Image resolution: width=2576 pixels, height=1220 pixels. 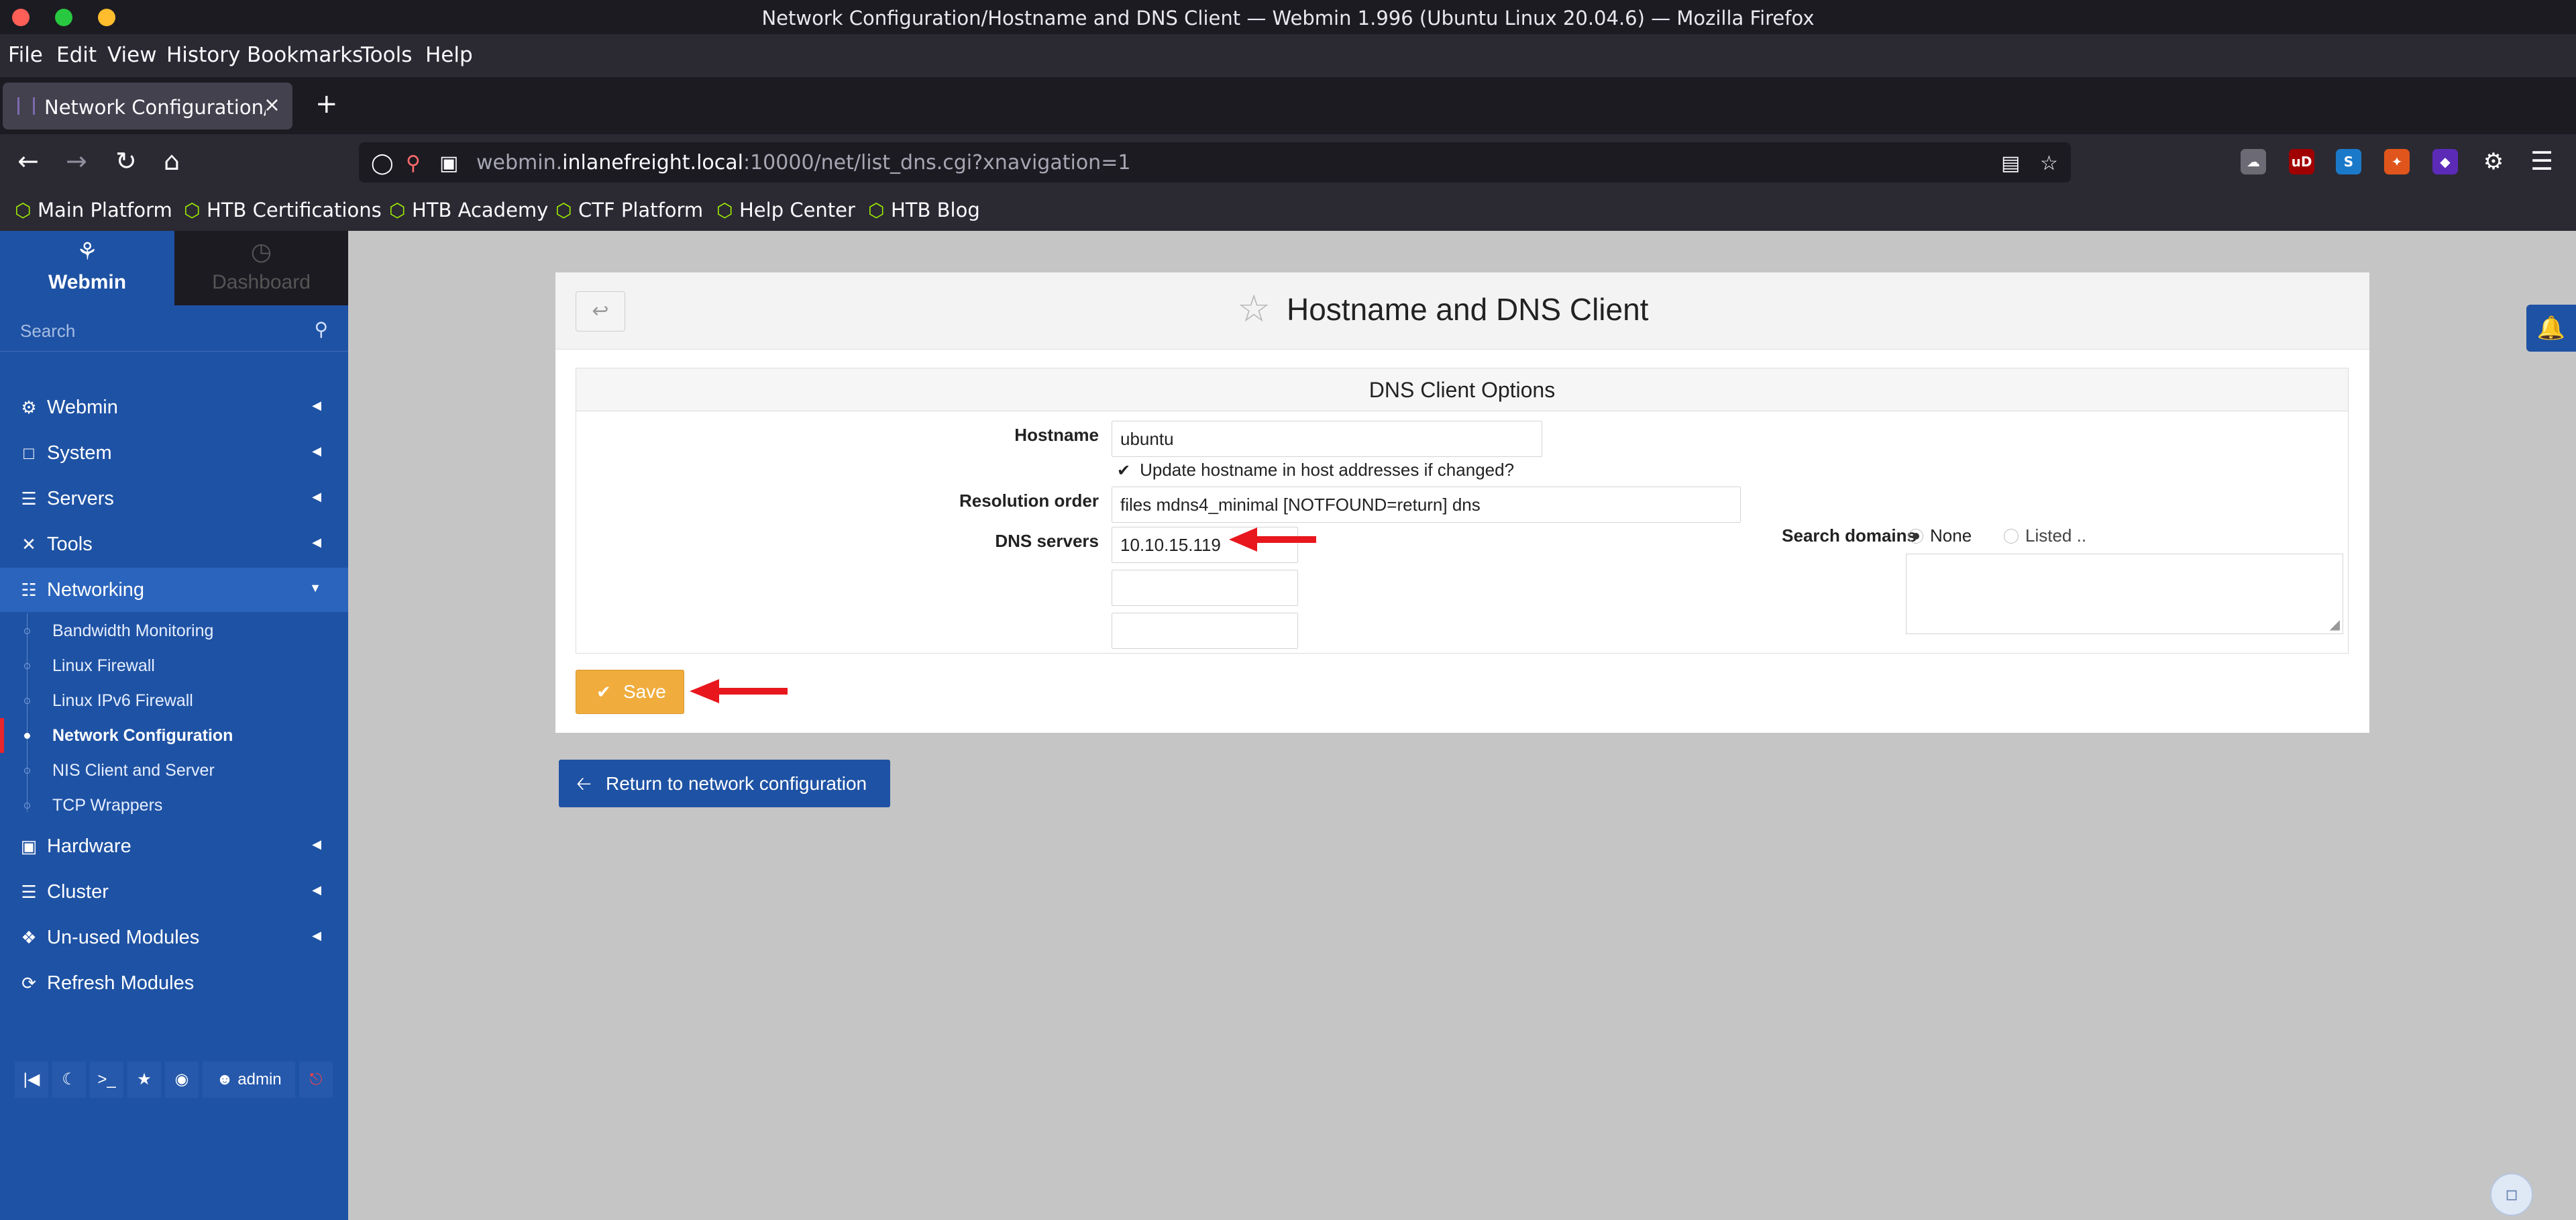 What do you see at coordinates (1849, 535) in the screenshot?
I see `search-domains-label: Search domains` at bounding box center [1849, 535].